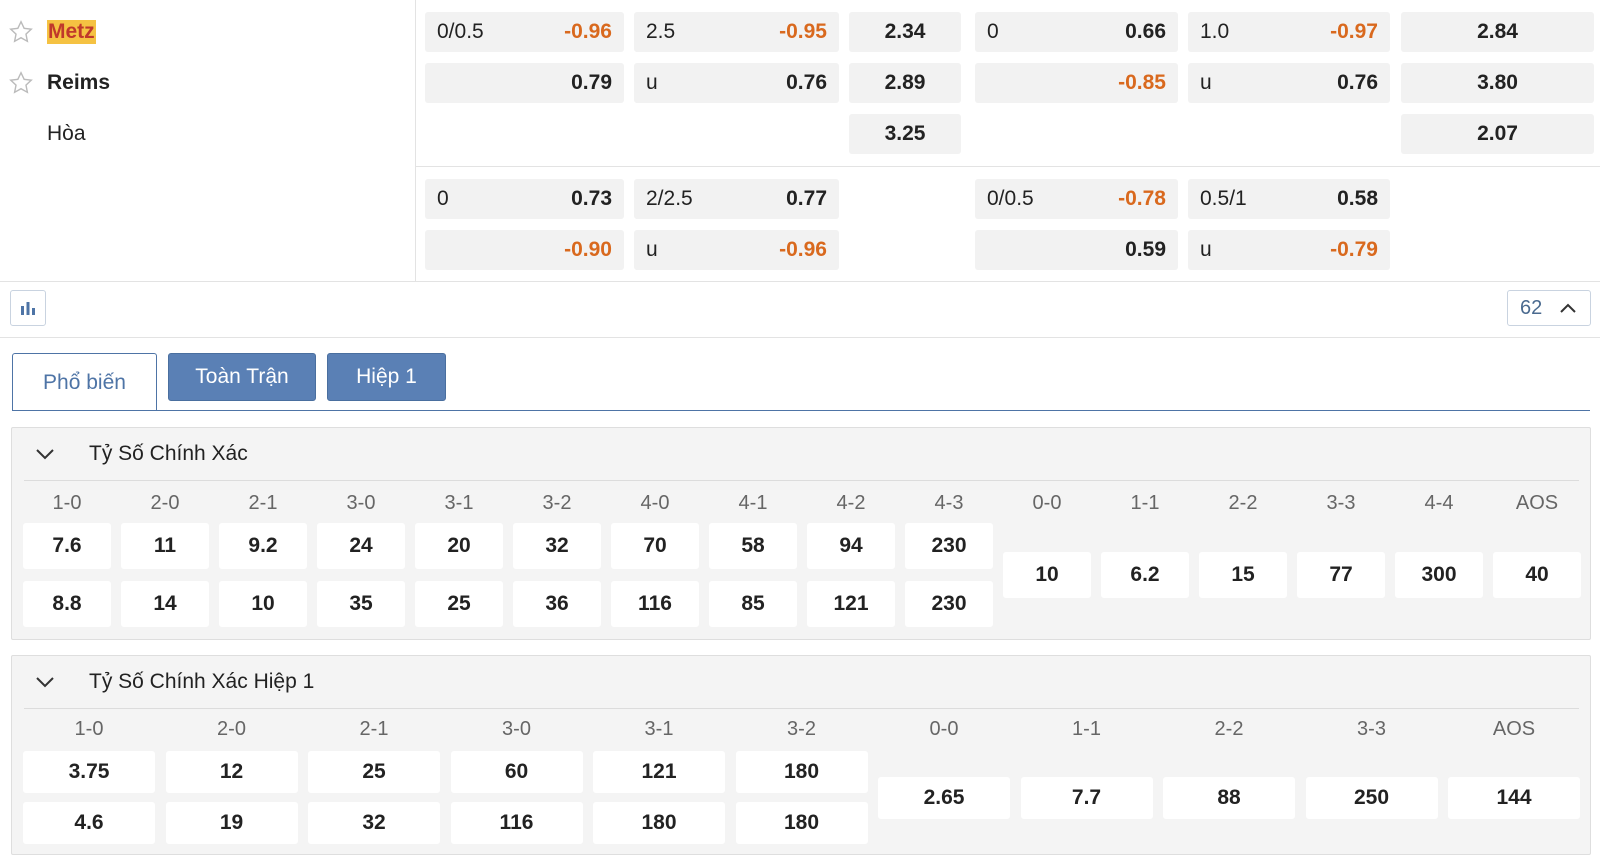  What do you see at coordinates (524, 250) in the screenshot?
I see `alt-hdp-ft-away-odds: -0.90` at bounding box center [524, 250].